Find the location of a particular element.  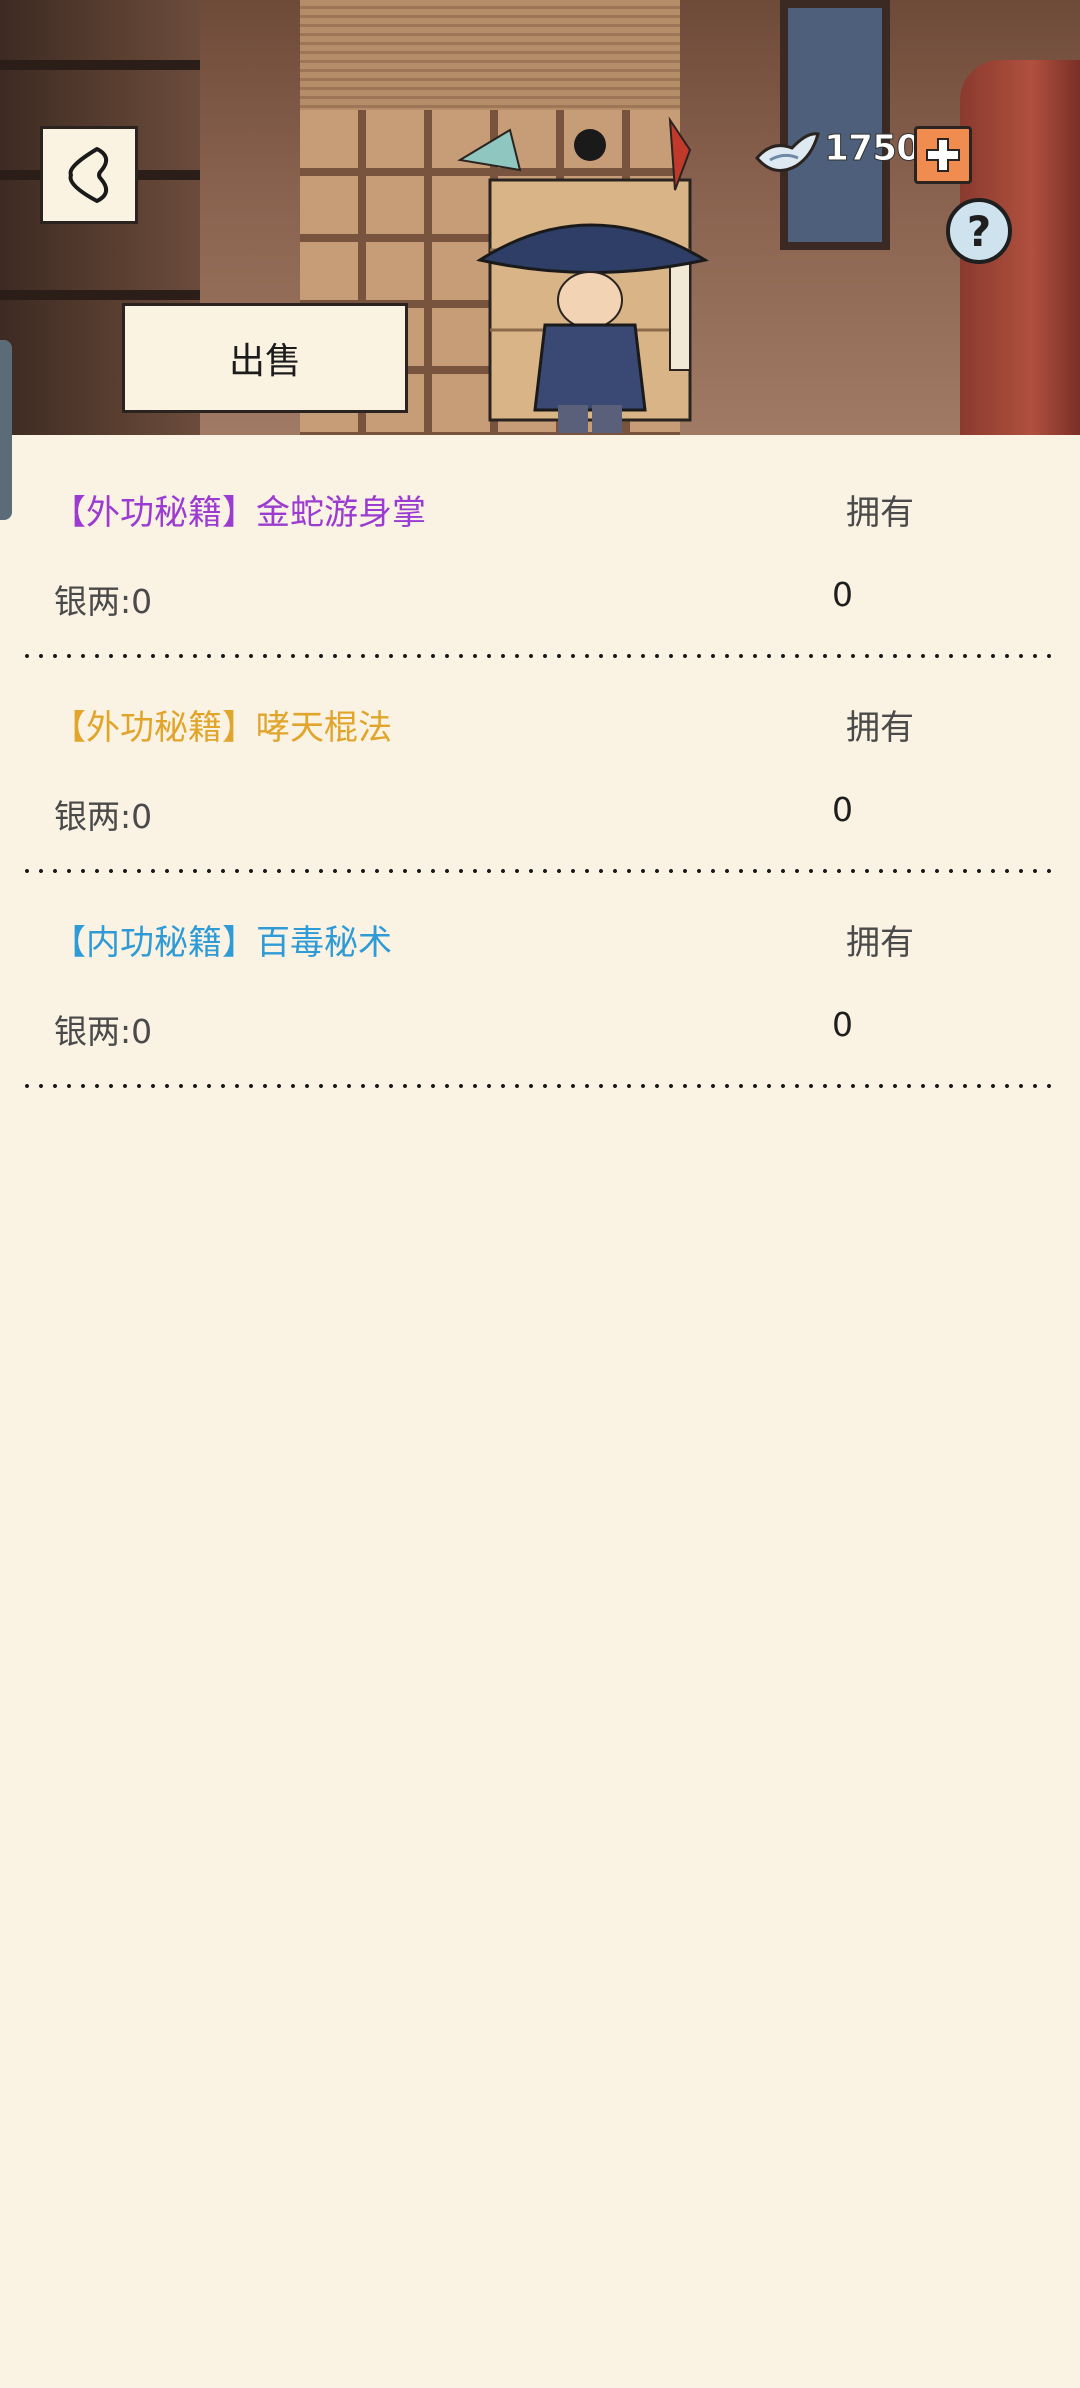

question-mark-icon: ? is located at coordinates (979, 231).